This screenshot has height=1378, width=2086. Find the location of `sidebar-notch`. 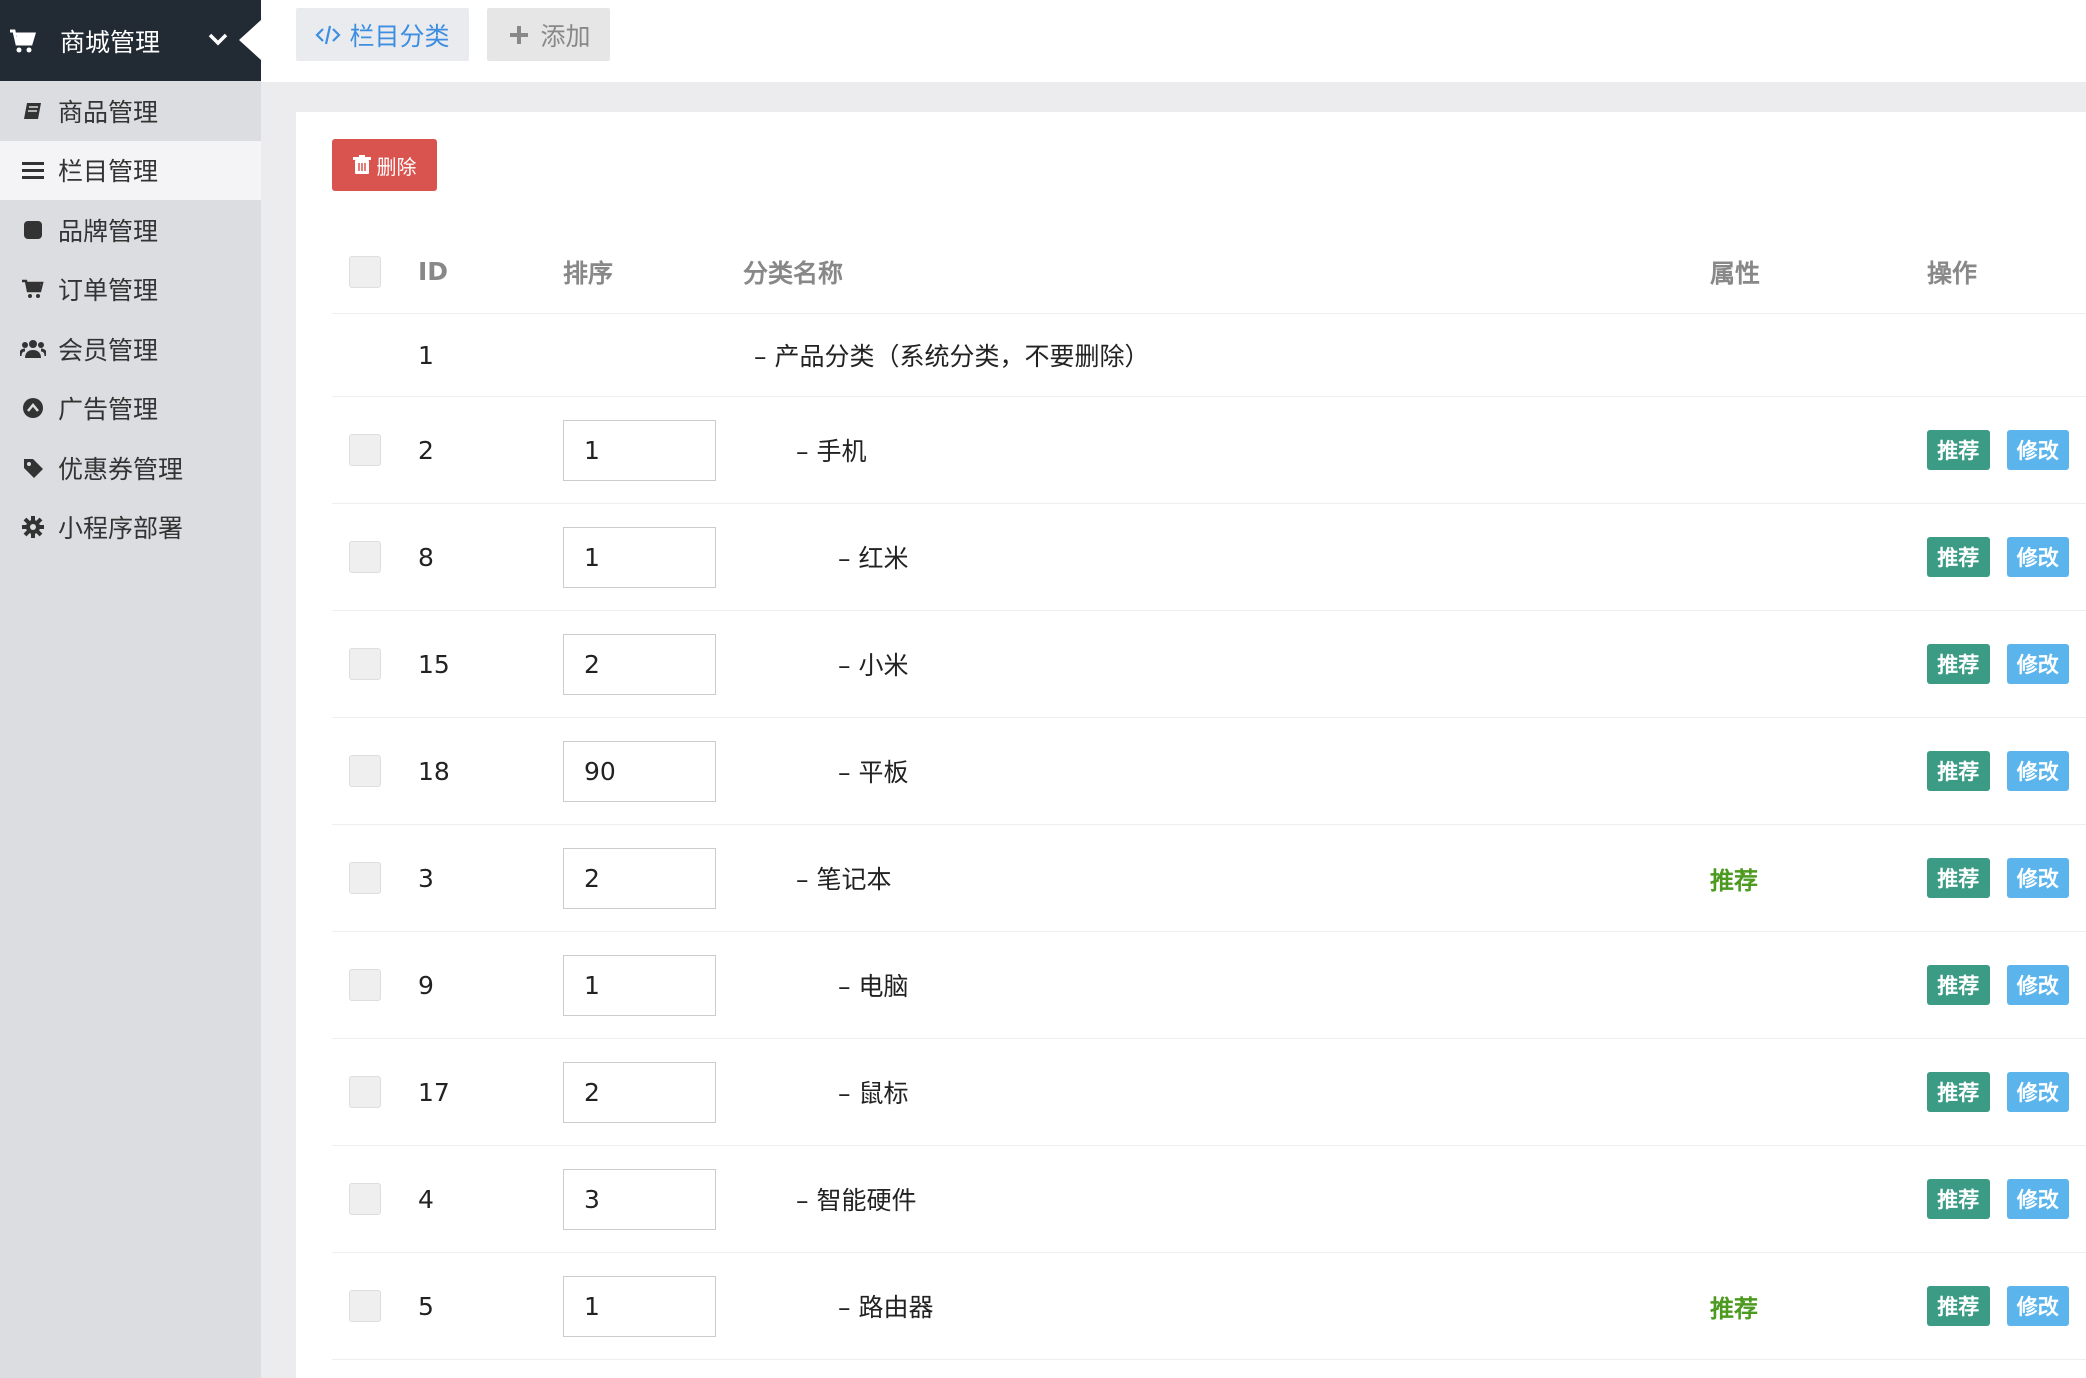

sidebar-notch is located at coordinates (250, 40).